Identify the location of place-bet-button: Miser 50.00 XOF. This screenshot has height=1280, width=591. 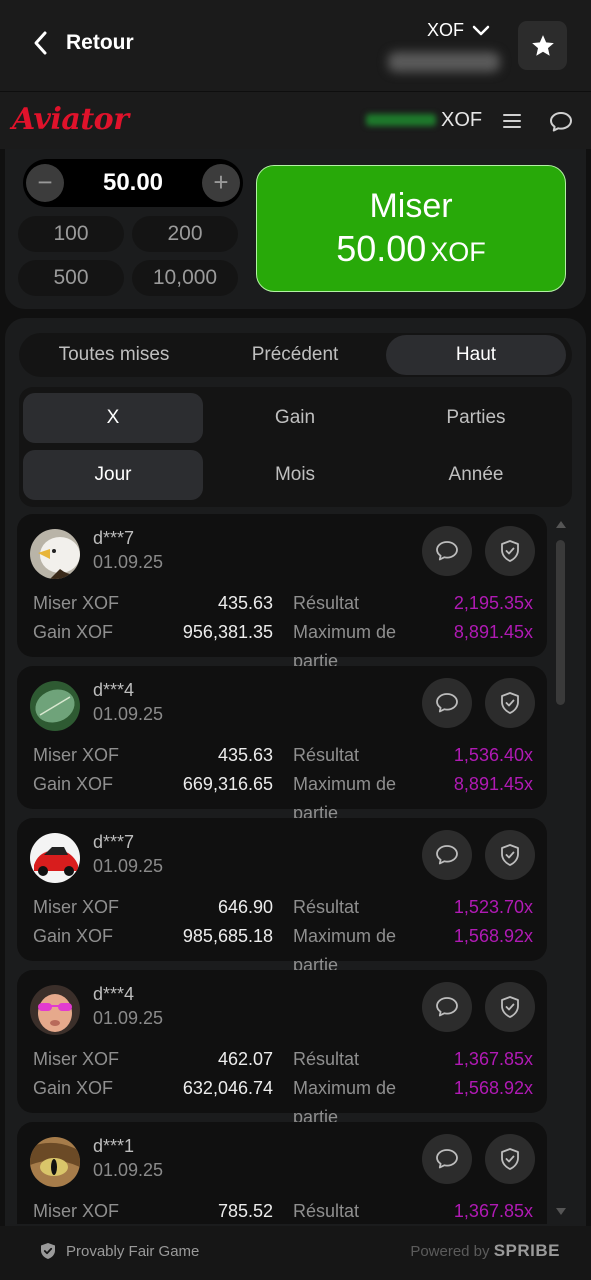
(411, 228).